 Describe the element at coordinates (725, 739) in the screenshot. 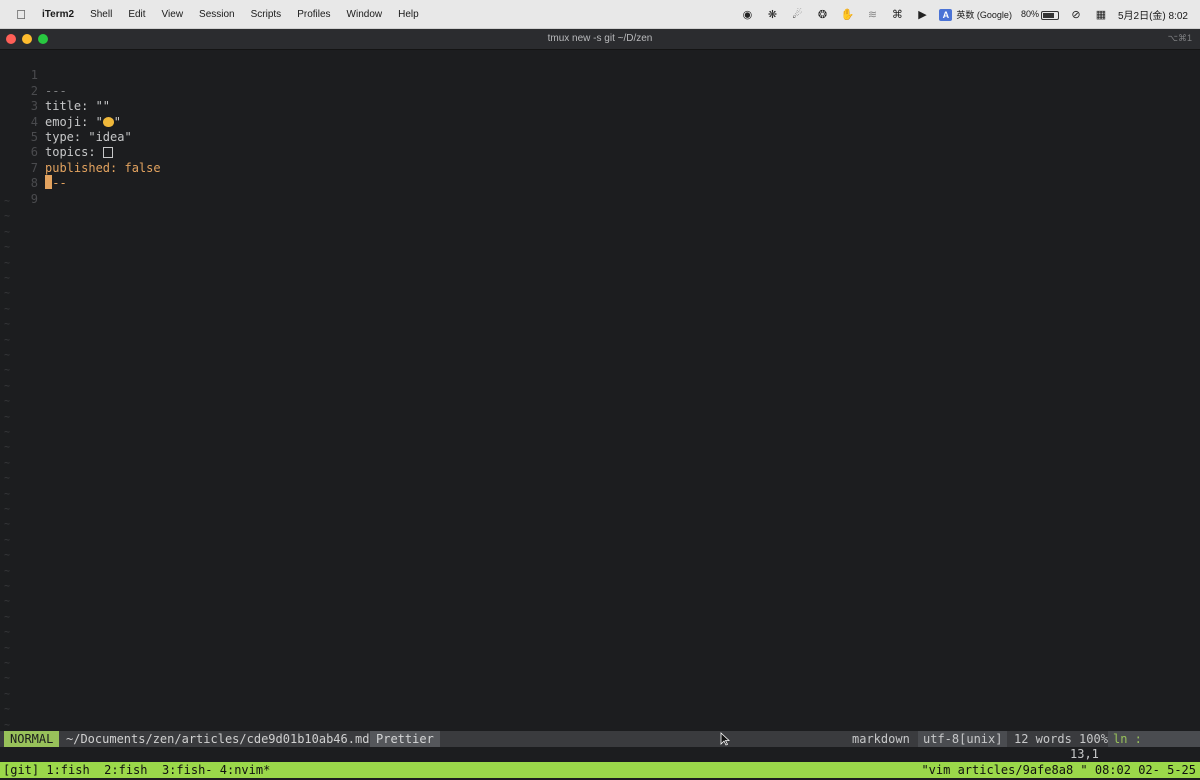

I see `mouse-pointer-icon` at that location.